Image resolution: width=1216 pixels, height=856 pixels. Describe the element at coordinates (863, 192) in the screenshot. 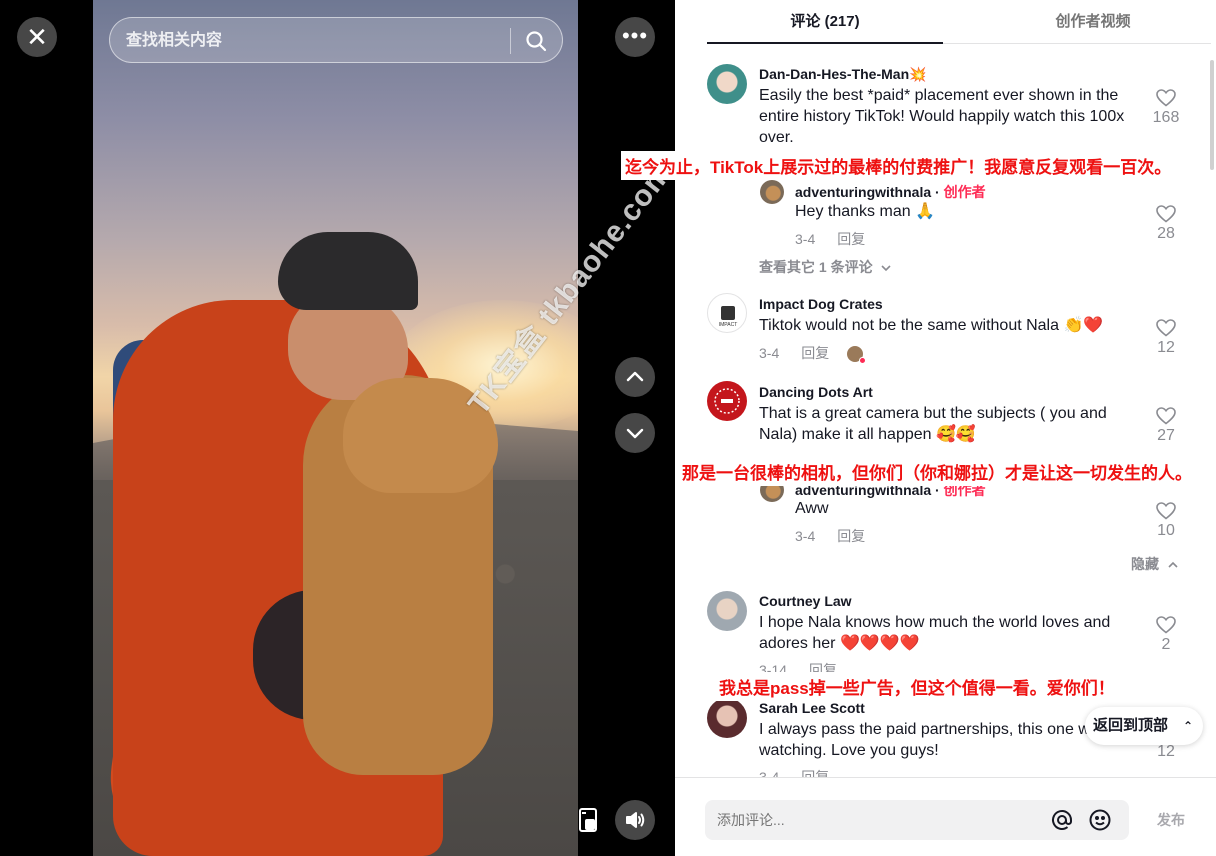

I see `reply-username-text: adventuringwithnala` at that location.